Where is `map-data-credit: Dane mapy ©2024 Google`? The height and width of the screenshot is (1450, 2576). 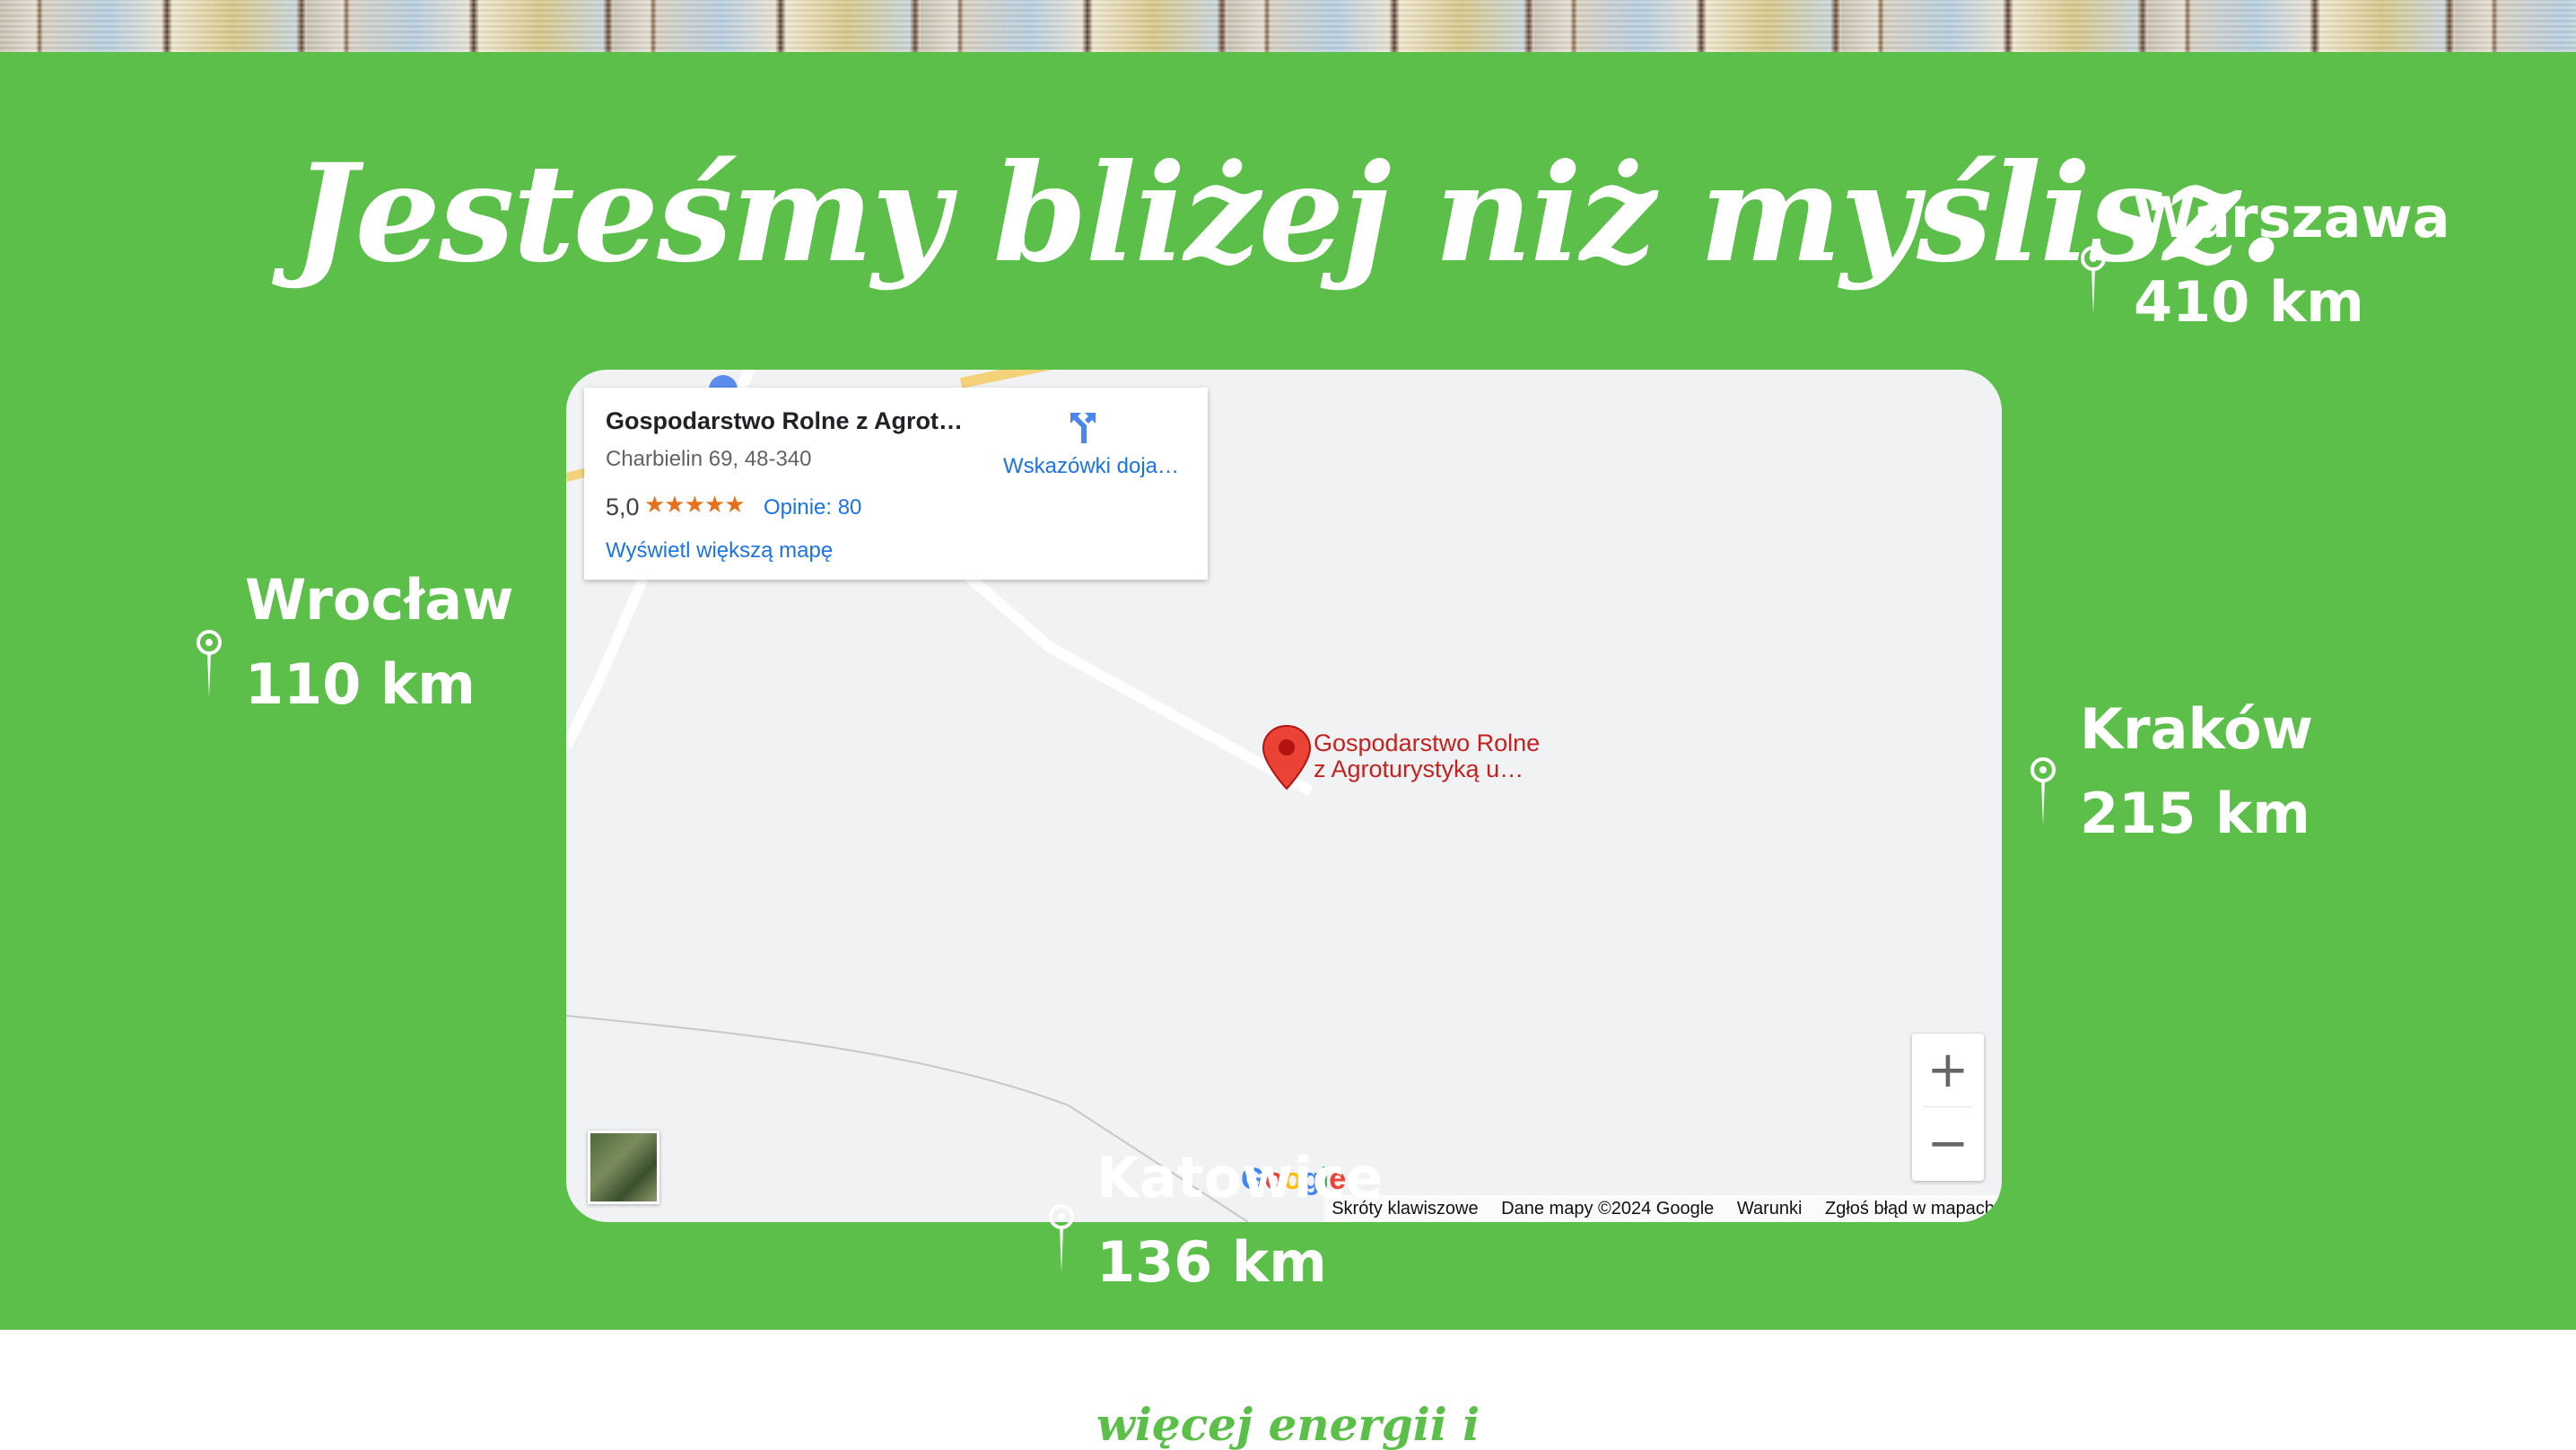
map-data-credit: Dane mapy ©2024 Google is located at coordinates (1608, 1209).